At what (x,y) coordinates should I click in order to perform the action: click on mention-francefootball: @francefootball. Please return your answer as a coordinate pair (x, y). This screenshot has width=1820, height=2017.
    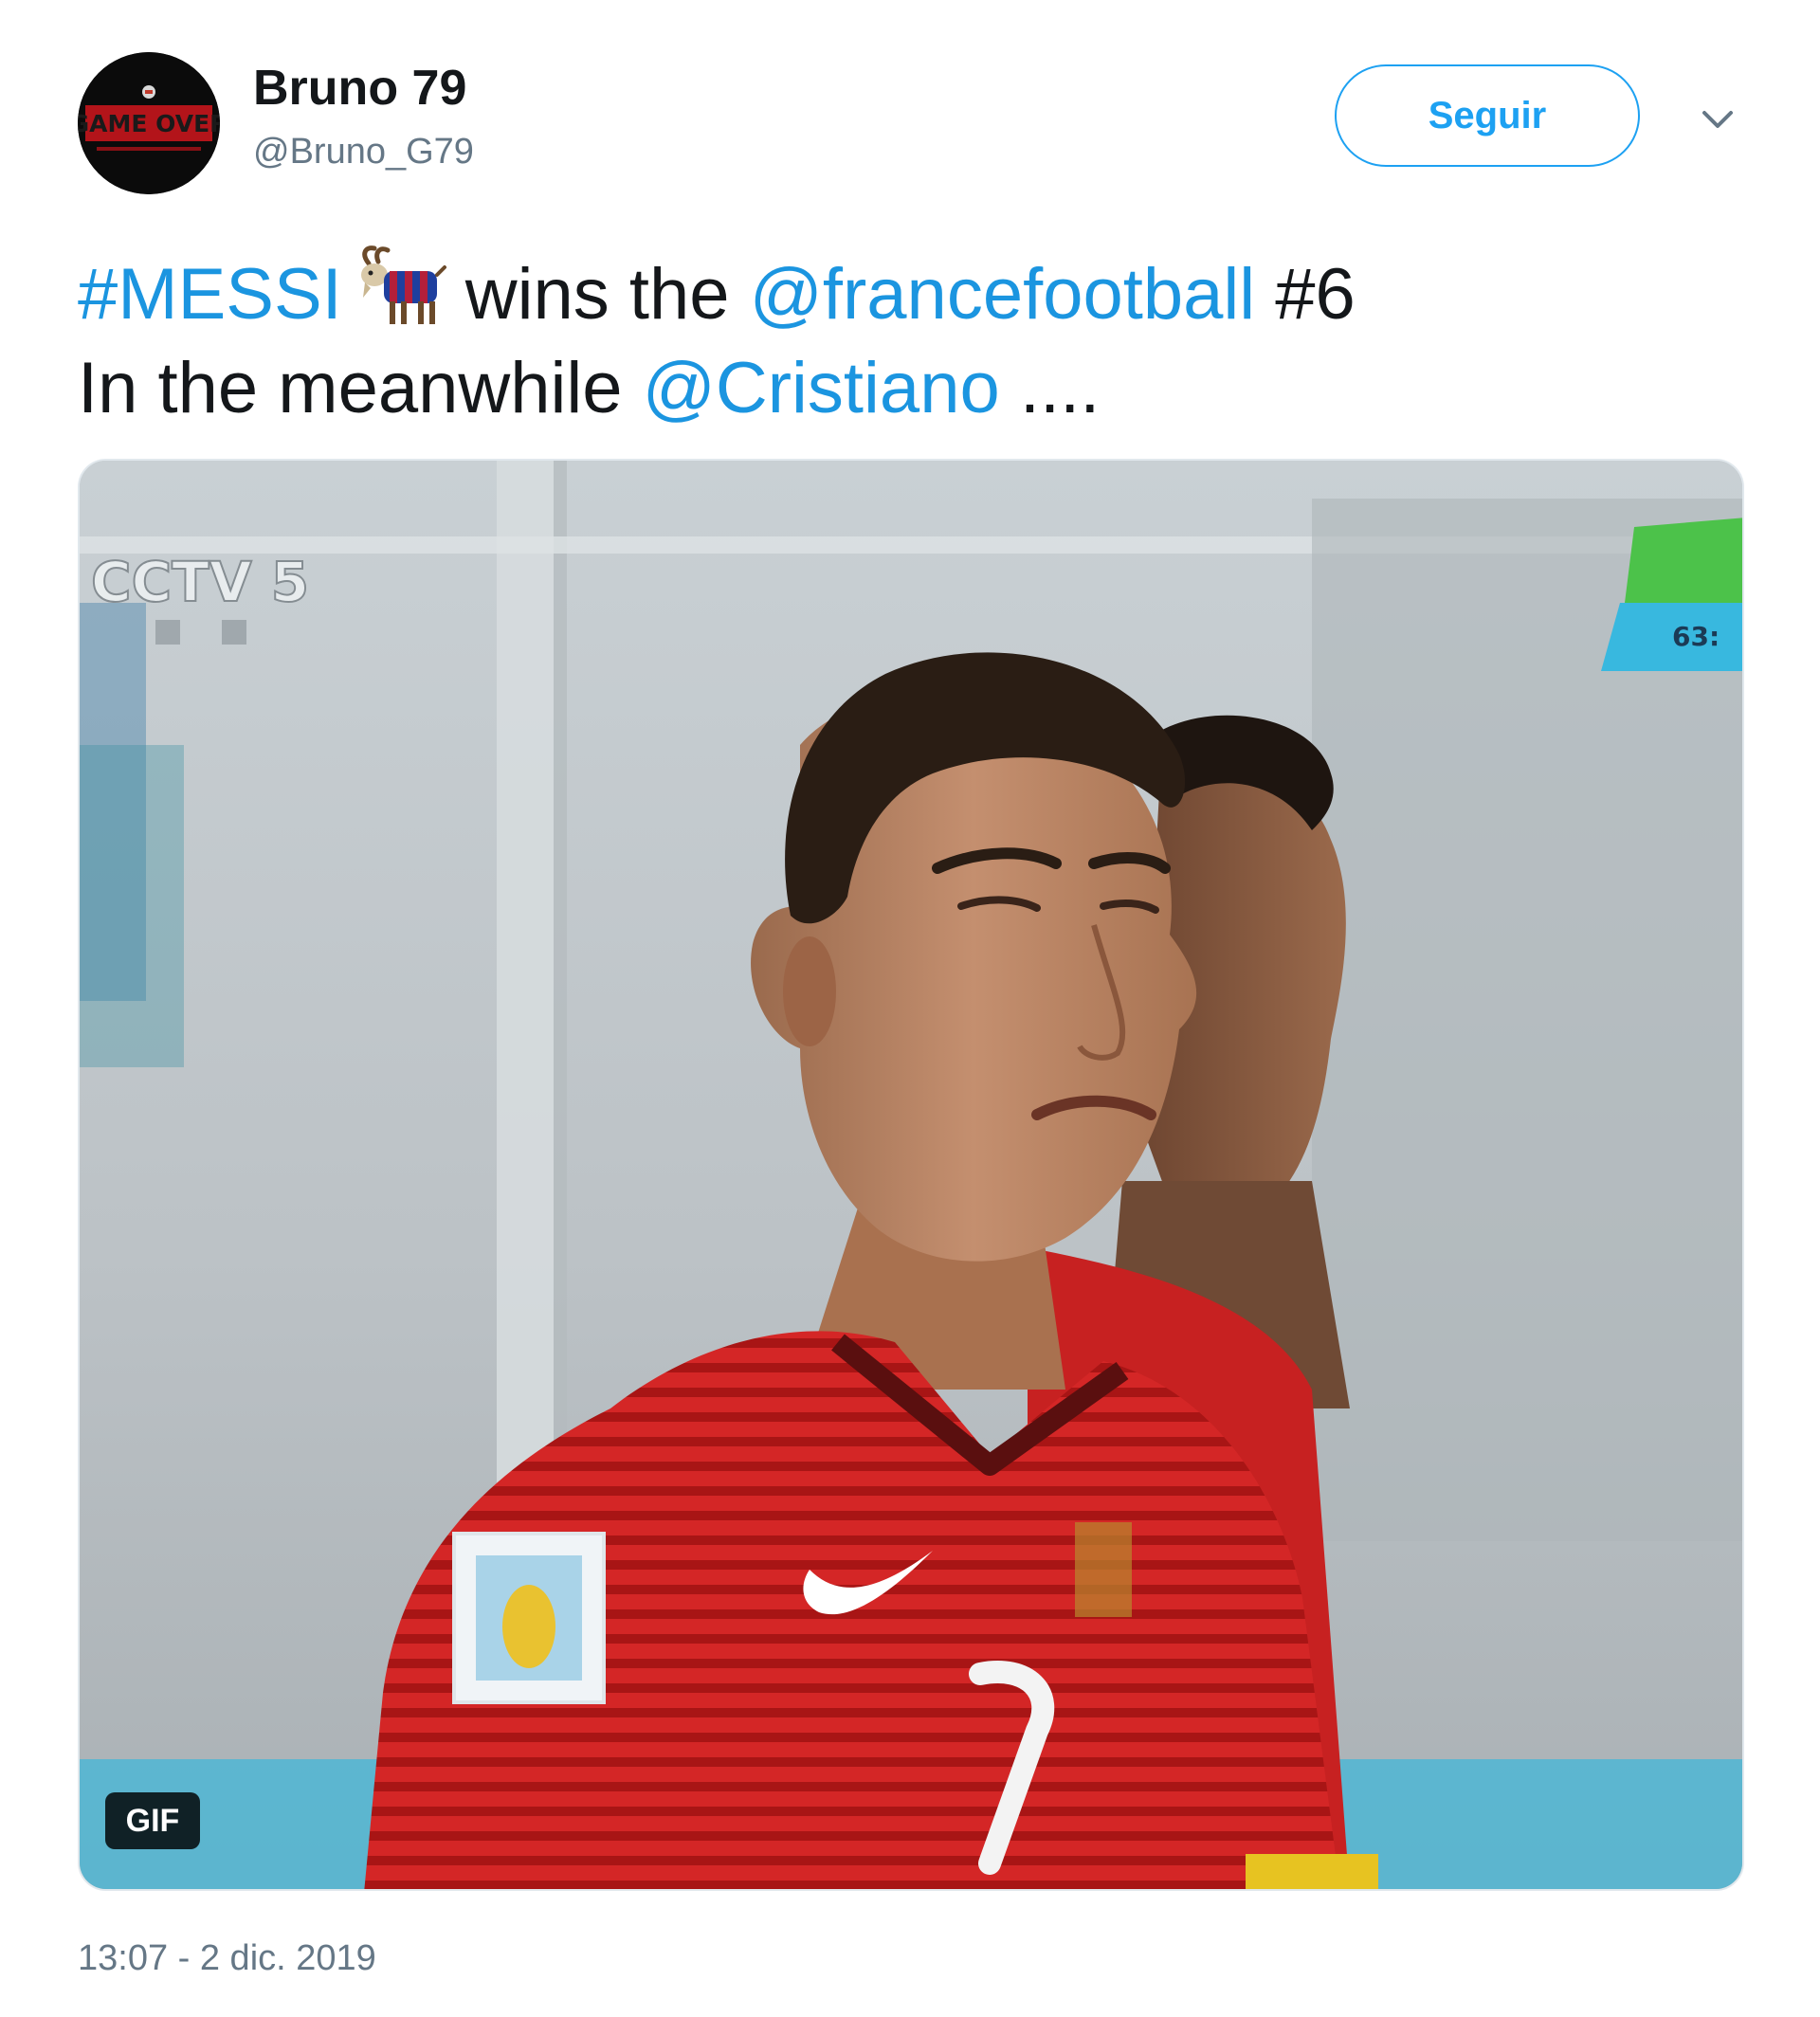
    Looking at the image, I should click on (1002, 294).